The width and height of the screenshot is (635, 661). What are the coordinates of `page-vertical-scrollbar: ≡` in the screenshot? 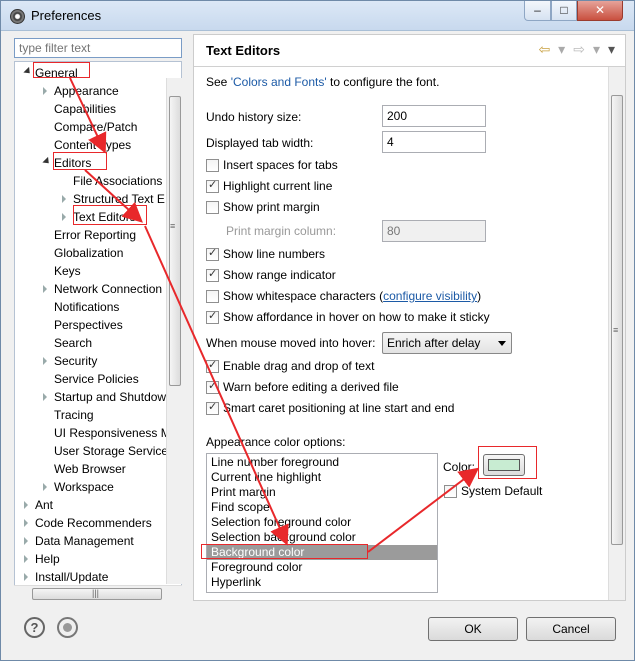 It's located at (616, 333).